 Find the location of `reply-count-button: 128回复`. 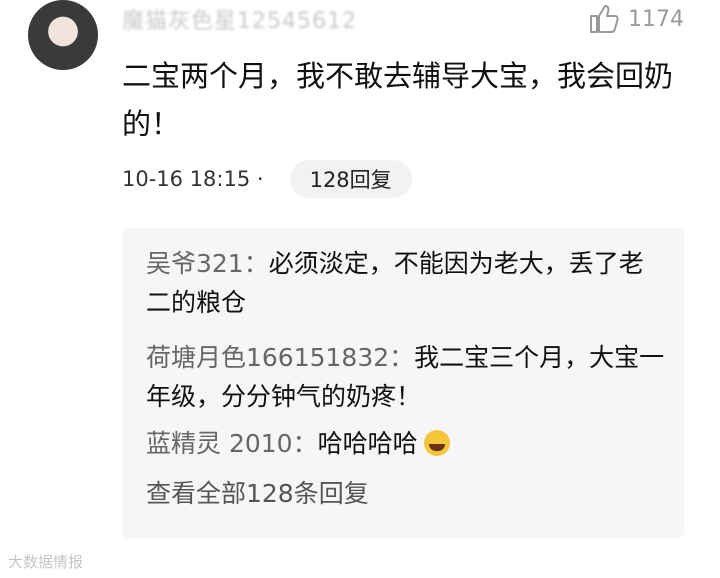

reply-count-button: 128回复 is located at coordinates (350, 179).